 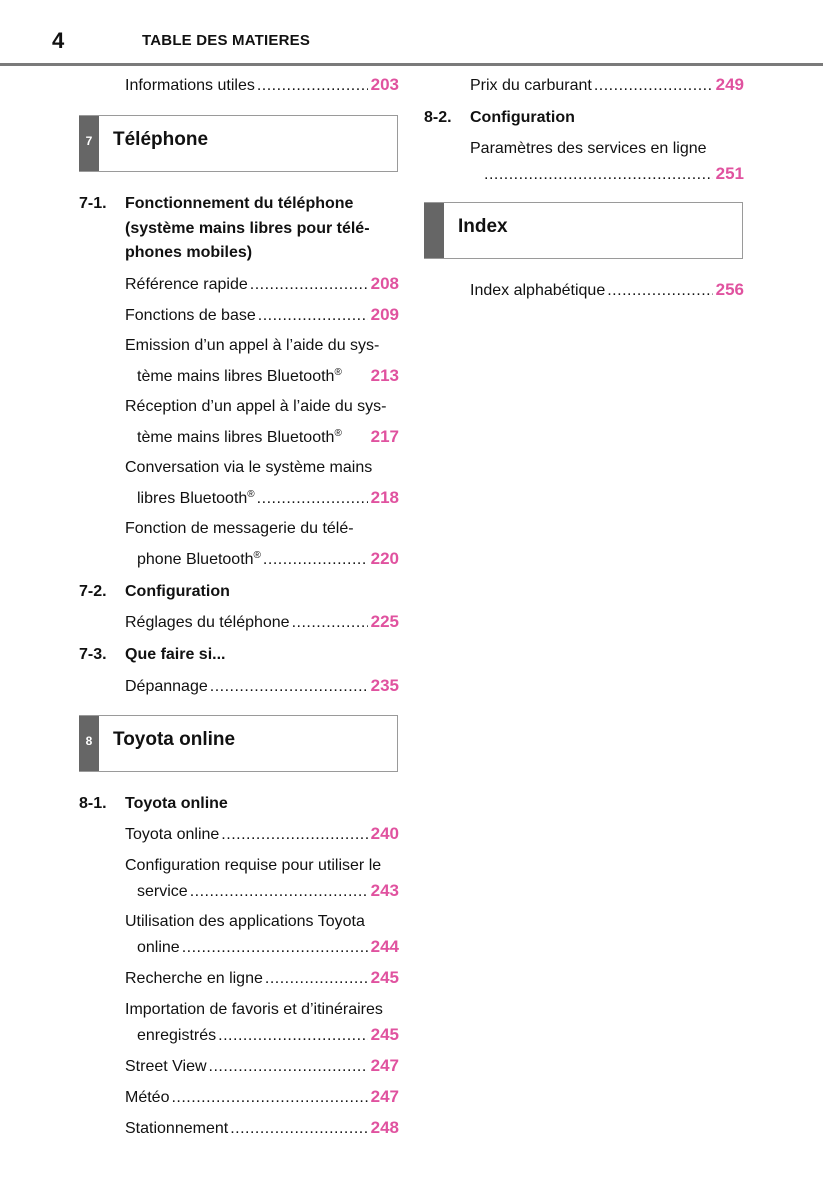 What do you see at coordinates (730, 290) in the screenshot?
I see `page-link: 256` at bounding box center [730, 290].